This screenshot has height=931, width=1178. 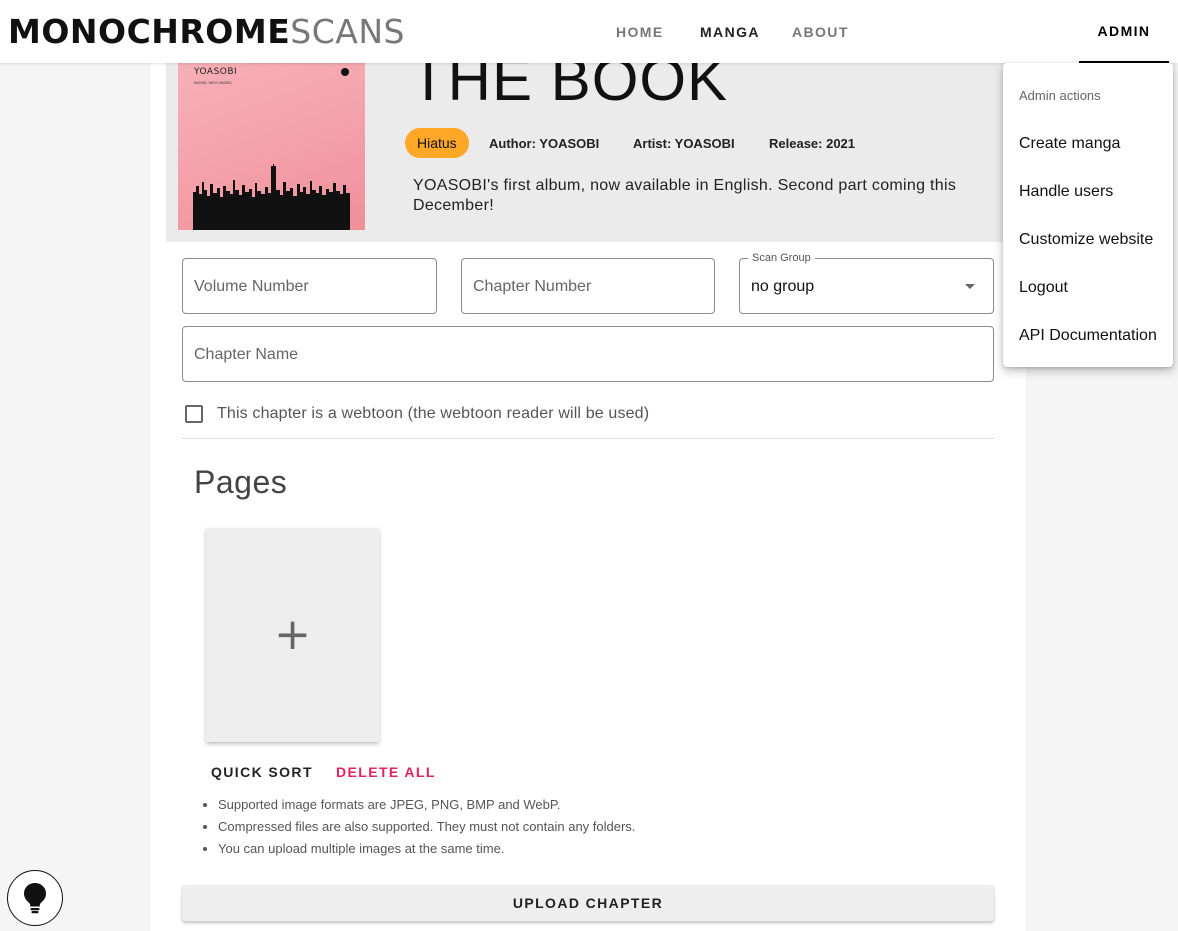 I want to click on volume-number-field: Volume Number, so click(x=309, y=286).